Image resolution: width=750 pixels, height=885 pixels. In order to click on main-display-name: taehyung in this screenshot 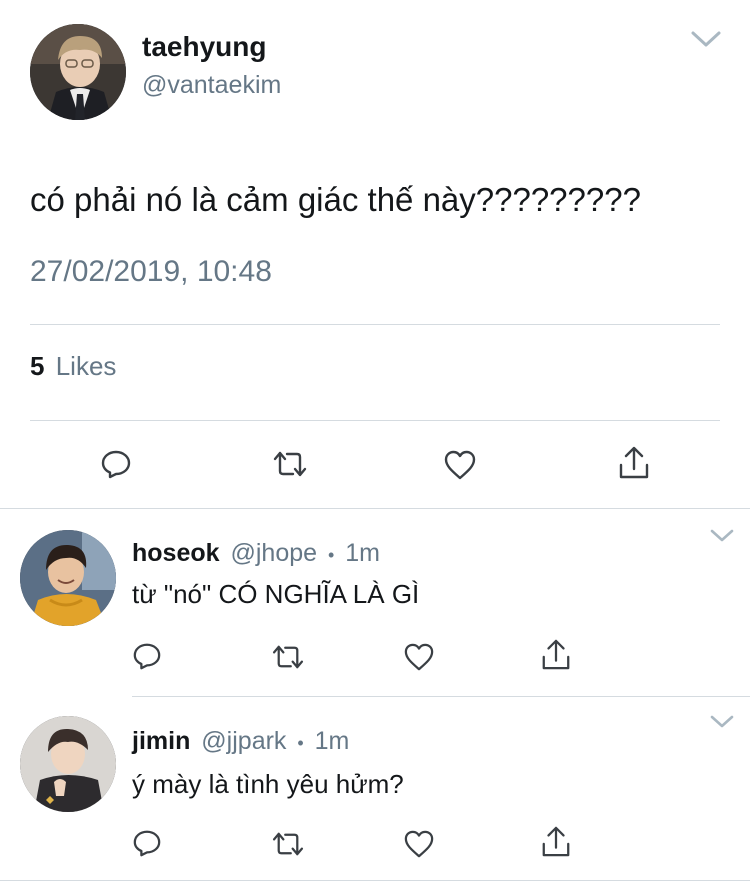, I will do `click(204, 47)`.